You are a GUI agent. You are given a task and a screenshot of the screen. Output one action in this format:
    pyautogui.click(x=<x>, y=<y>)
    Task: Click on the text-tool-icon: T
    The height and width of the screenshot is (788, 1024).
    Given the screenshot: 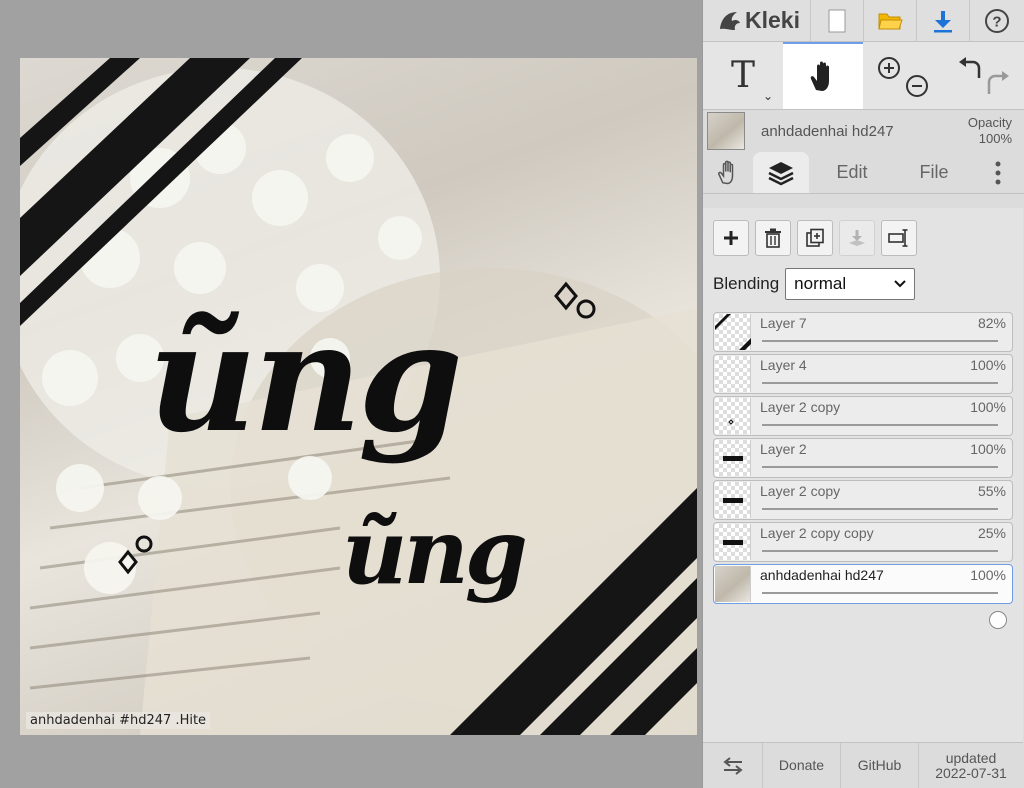 What is the action you would take?
    pyautogui.click(x=742, y=75)
    